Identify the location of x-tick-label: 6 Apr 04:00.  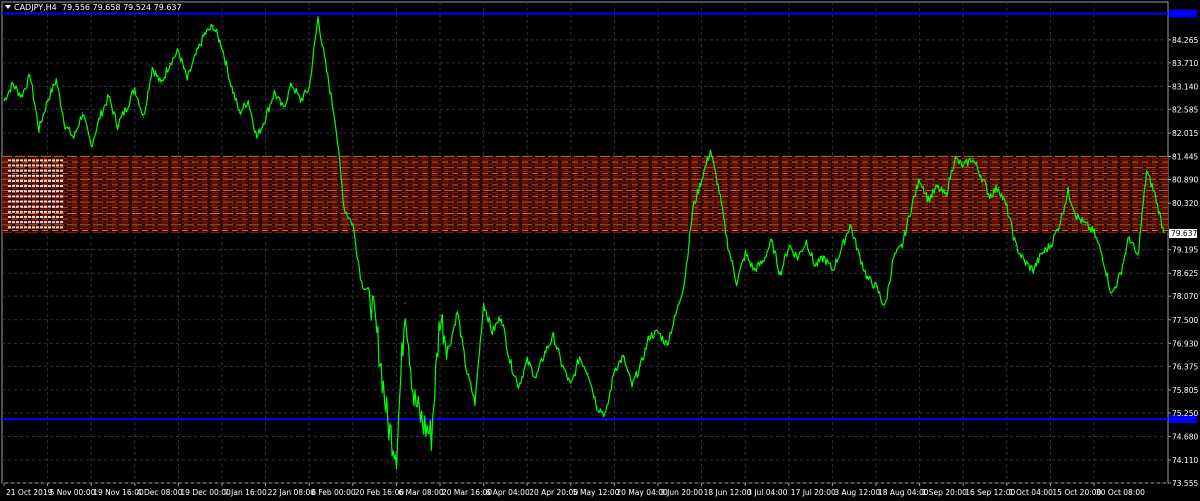
(508, 492).